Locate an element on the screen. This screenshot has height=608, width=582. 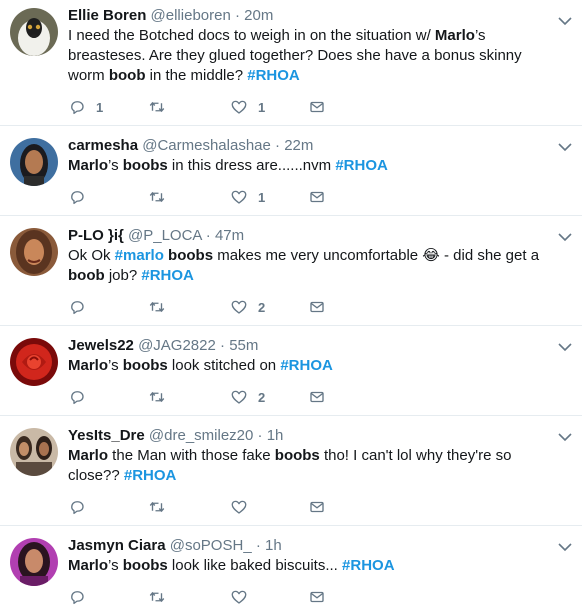
author-handle: @dre_smilez20 is located at coordinates (201, 435).